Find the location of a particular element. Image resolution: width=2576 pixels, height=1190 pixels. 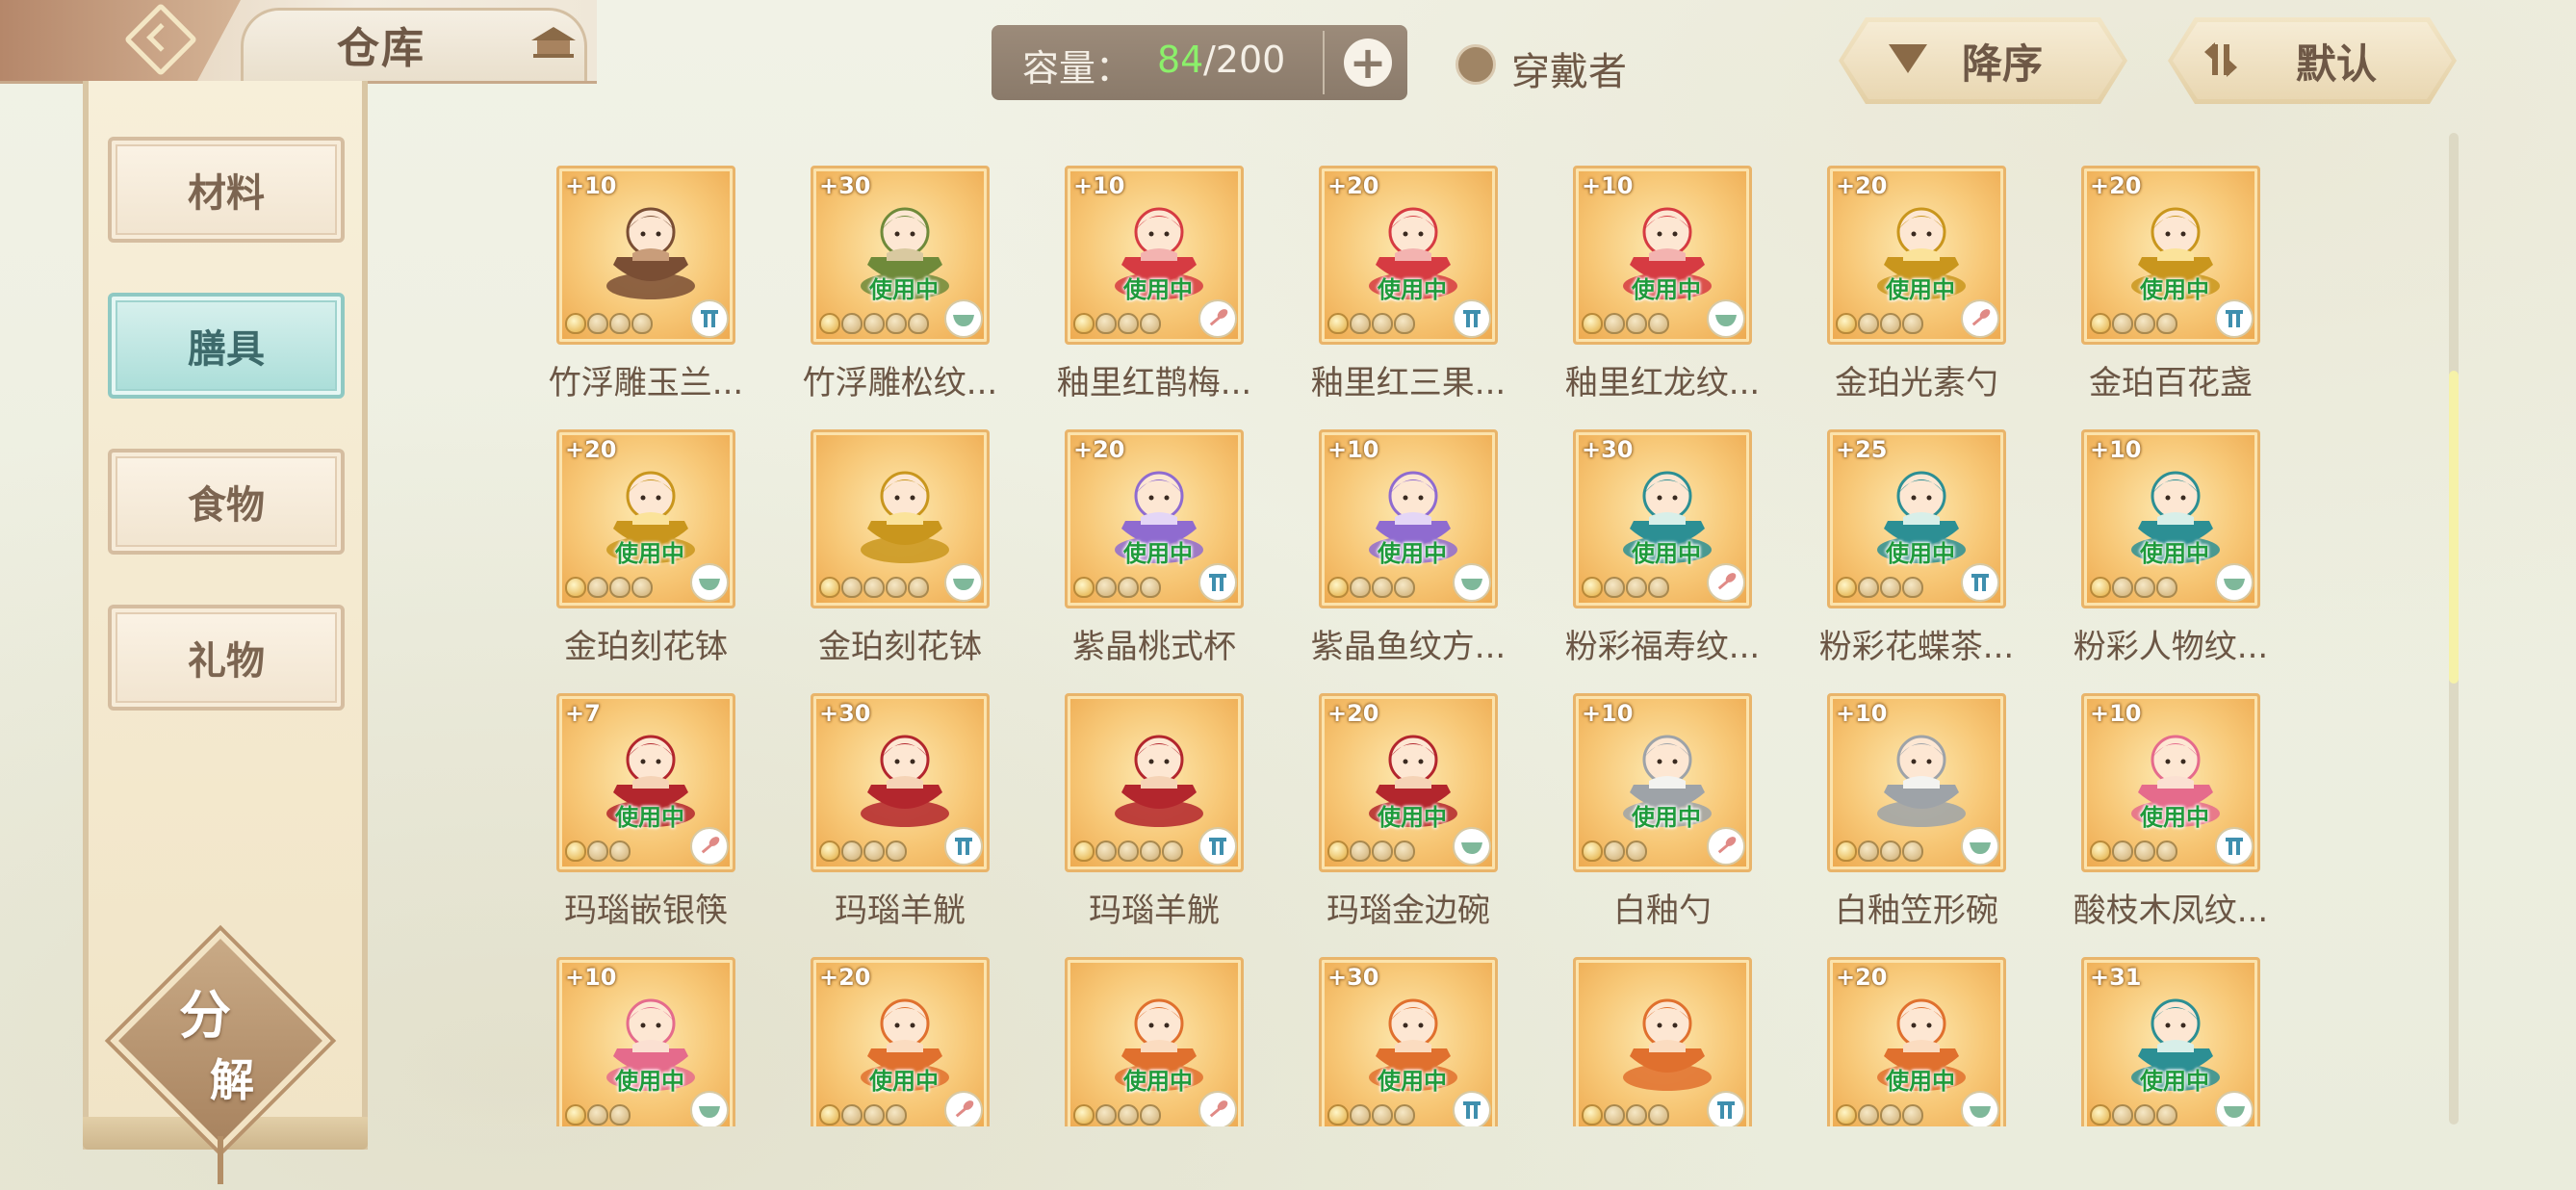

category-tableware: 膳具 is located at coordinates (226, 346).